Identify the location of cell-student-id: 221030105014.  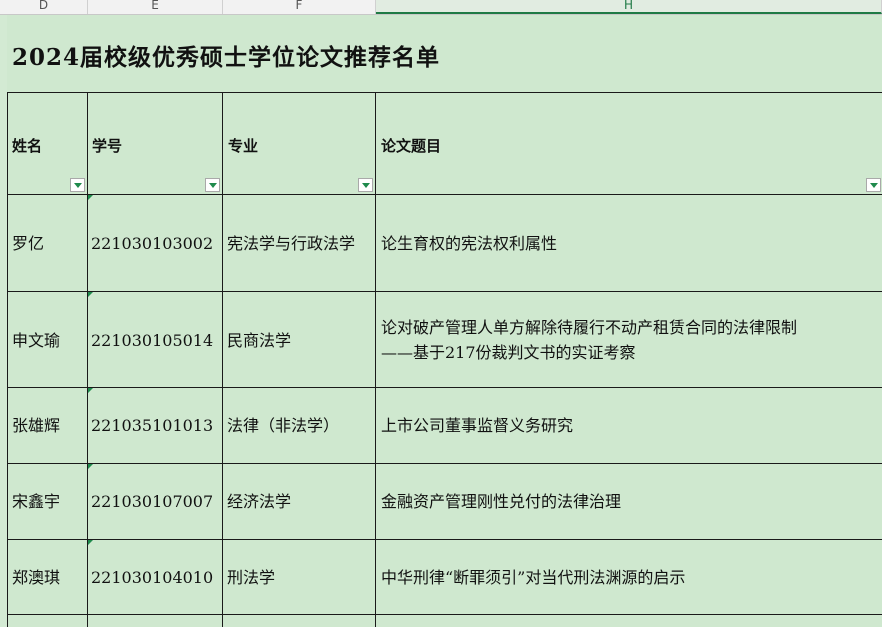
(152, 341).